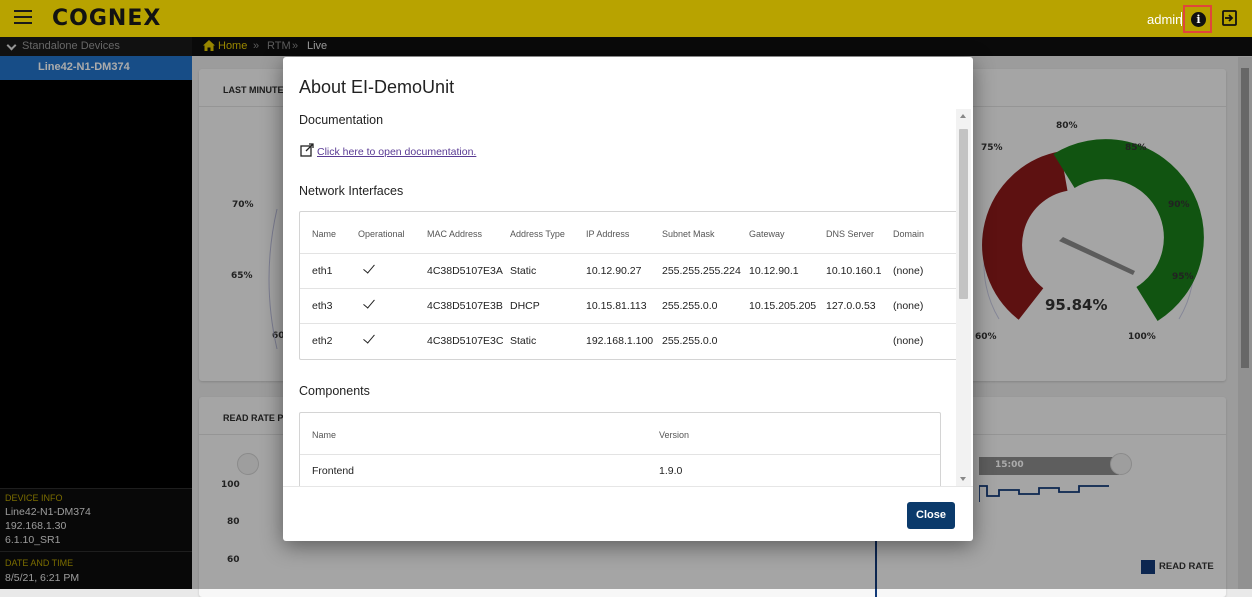  Describe the element at coordinates (783, 306) in the screenshot. I see `cell-gateway: 10.15.205.205` at that location.